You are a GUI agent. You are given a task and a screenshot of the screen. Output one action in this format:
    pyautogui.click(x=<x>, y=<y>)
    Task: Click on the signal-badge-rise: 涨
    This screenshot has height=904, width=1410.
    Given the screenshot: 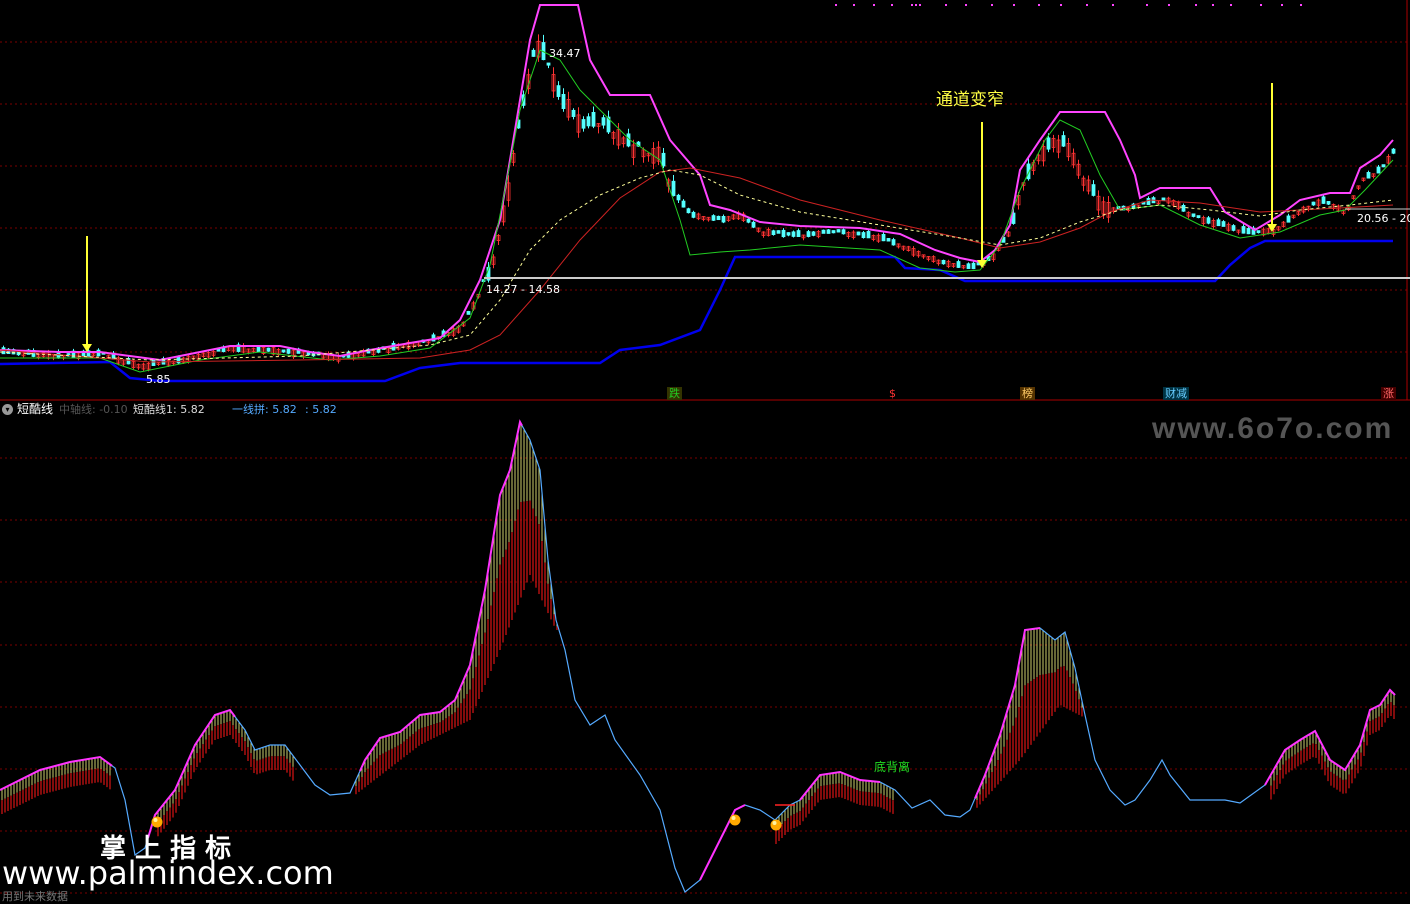 What is the action you would take?
    pyautogui.click(x=1388, y=393)
    